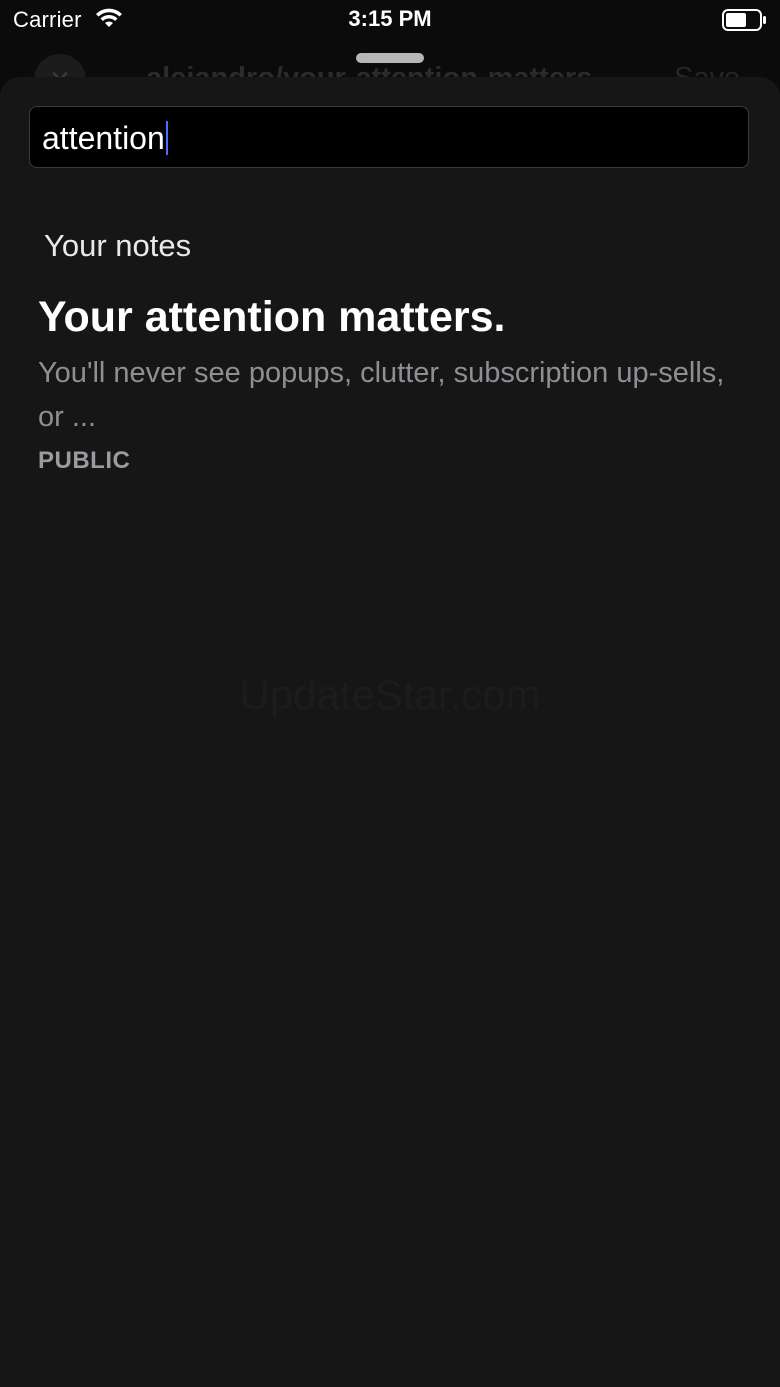  What do you see at coordinates (118, 245) in the screenshot?
I see `section-heading-your-notes: Your notes` at bounding box center [118, 245].